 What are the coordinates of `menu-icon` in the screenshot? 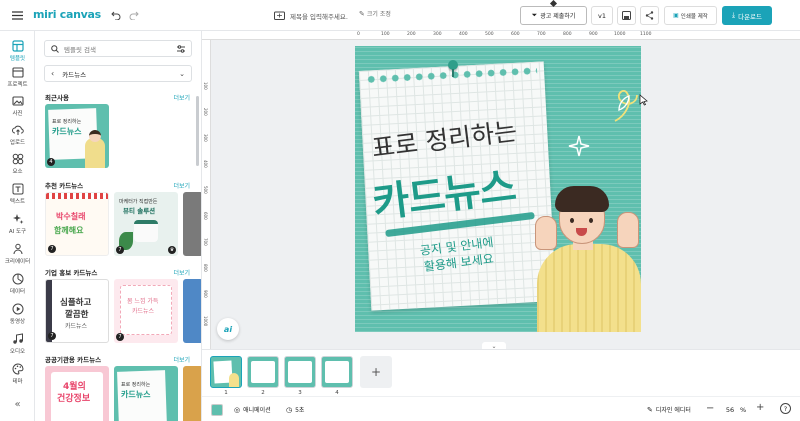 It's located at (17, 15).